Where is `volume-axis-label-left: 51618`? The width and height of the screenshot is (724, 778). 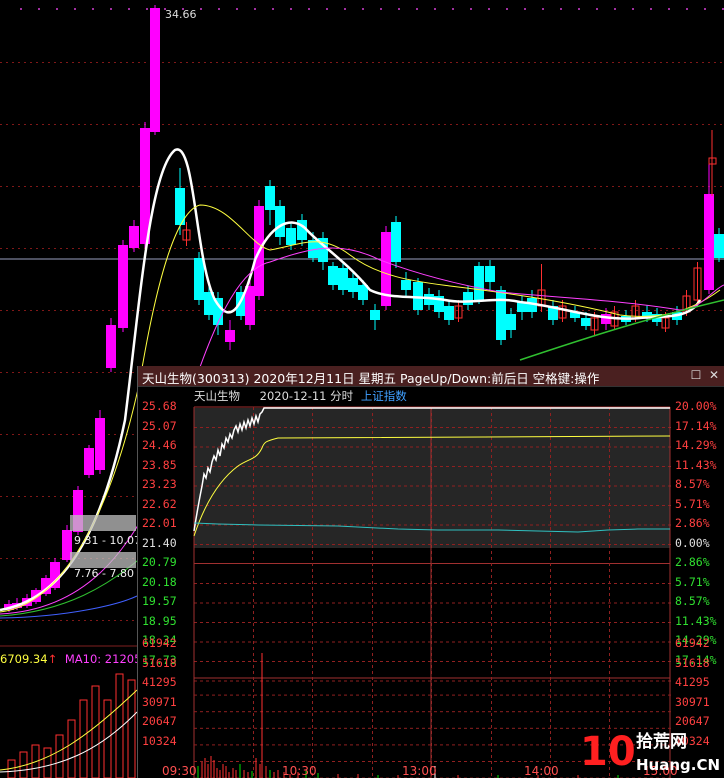
volume-axis-label-left: 51618 is located at coordinates (159, 662).